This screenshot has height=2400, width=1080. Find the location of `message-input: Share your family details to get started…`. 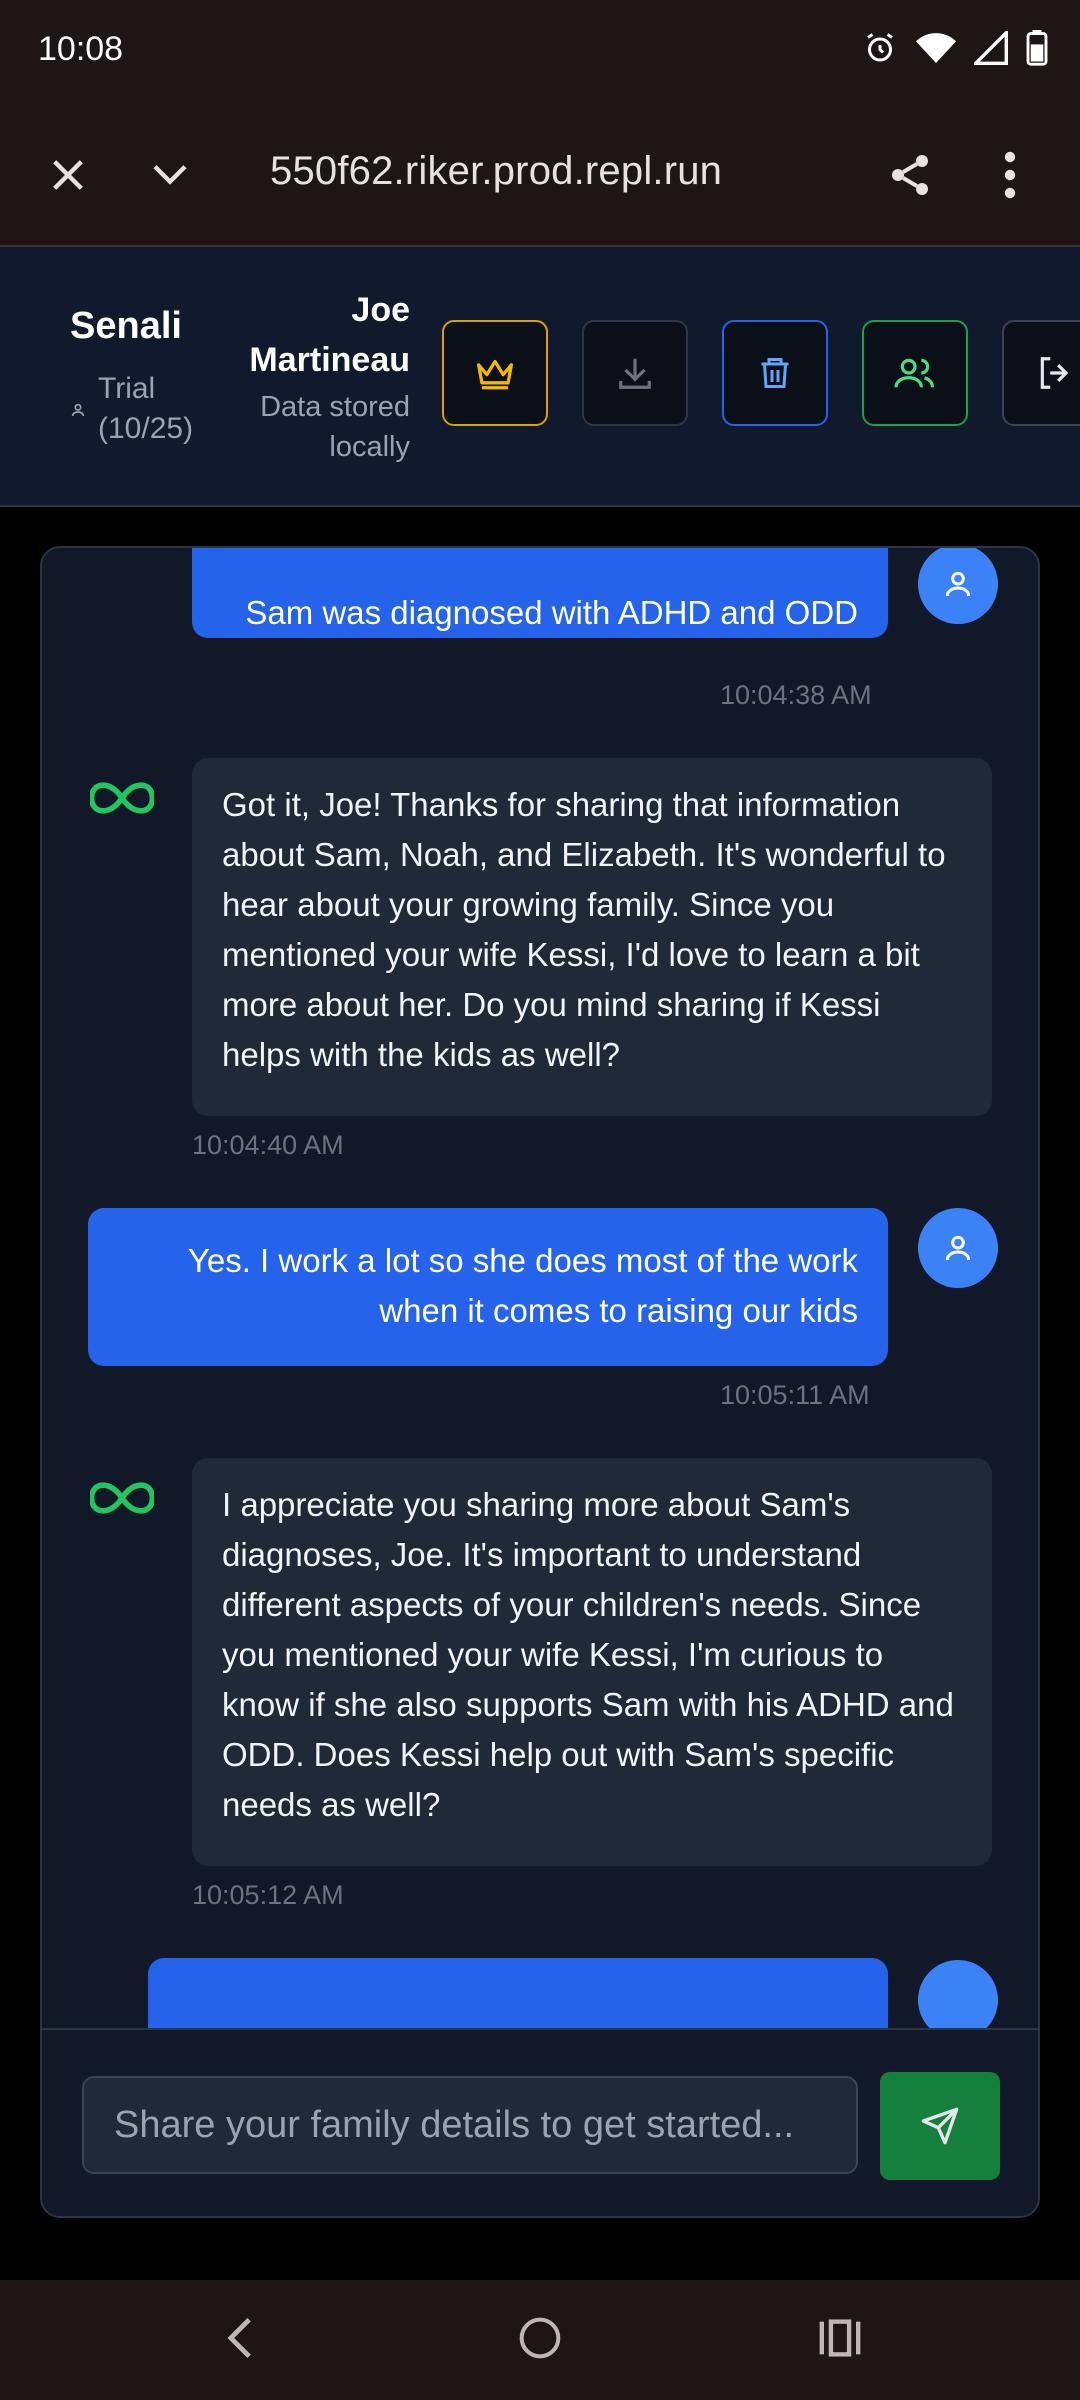

message-input: Share your family details to get started… is located at coordinates (470, 2125).